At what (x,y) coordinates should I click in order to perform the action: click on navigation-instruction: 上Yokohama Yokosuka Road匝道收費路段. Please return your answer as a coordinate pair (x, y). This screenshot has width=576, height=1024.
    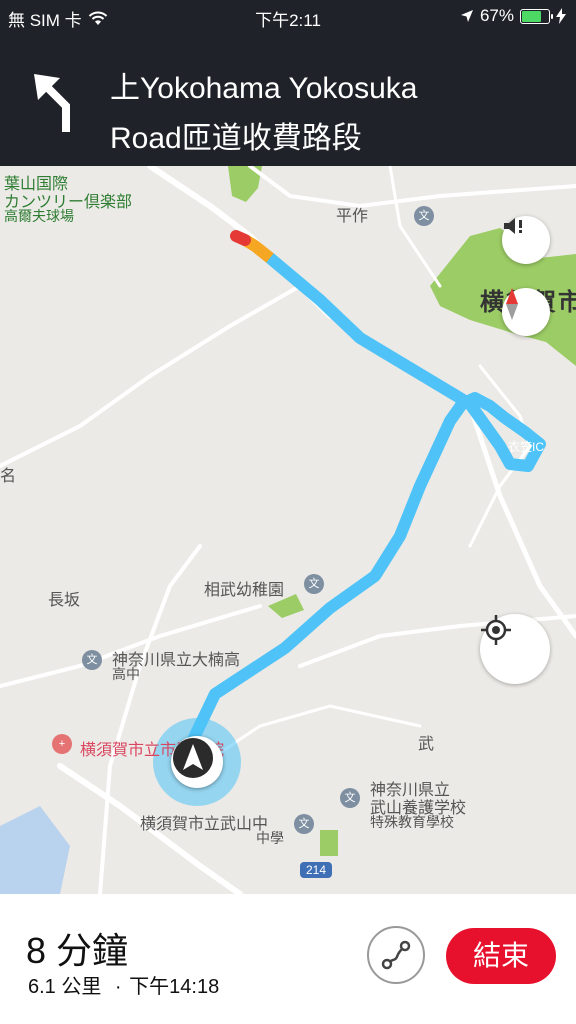
    Looking at the image, I should click on (333, 114).